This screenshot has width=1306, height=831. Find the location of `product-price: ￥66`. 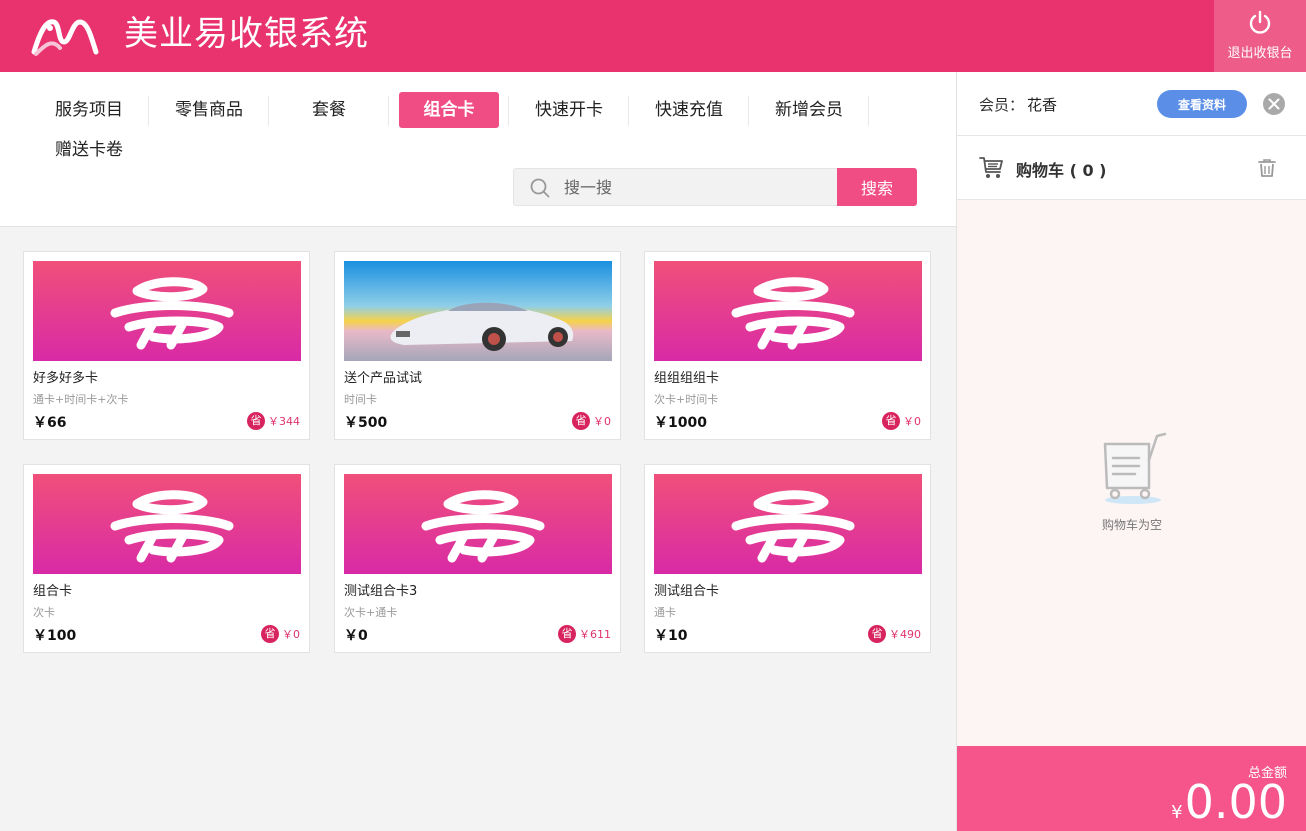

product-price: ￥66 is located at coordinates (50, 423).